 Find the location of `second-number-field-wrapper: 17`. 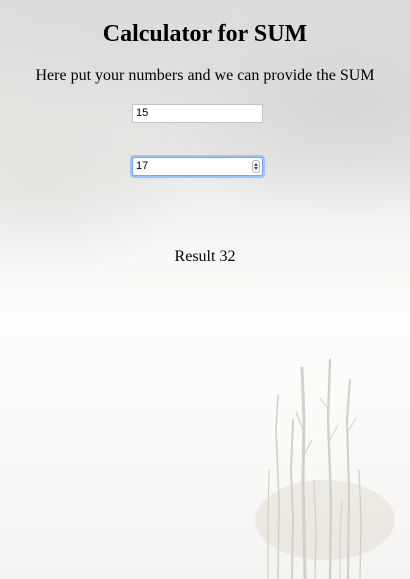

second-number-field-wrapper: 17 is located at coordinates (197, 166).